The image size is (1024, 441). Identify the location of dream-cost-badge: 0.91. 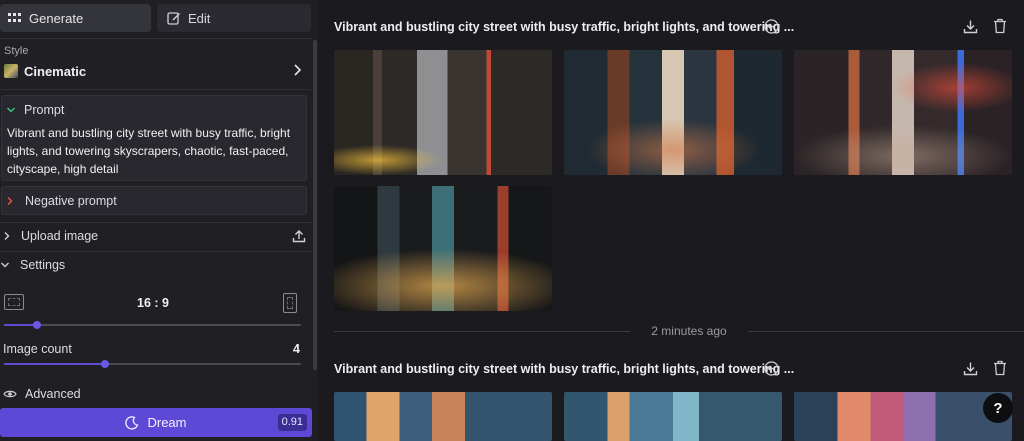
(292, 422).